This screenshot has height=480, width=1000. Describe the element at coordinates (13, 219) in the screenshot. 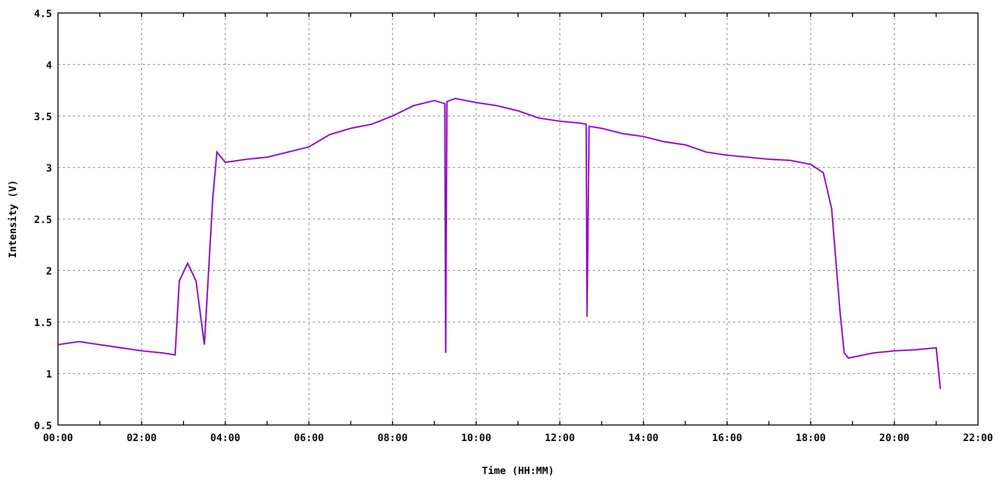

I see `y-axis-title: Intensity (V)` at that location.